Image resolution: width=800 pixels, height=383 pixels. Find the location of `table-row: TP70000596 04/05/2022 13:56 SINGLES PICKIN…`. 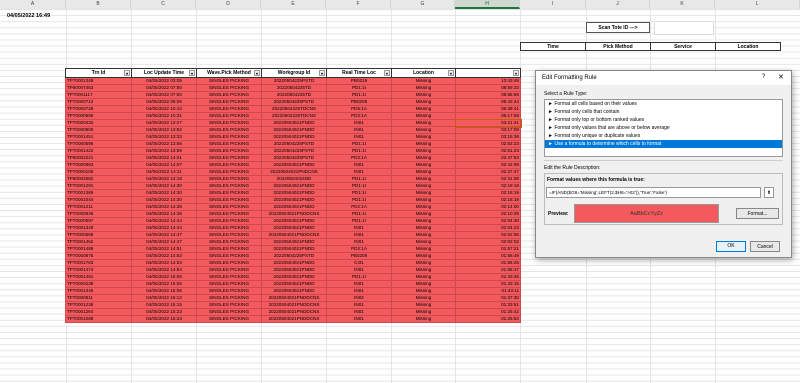

table-row: TP70000596 04/05/2022 13:56 SINGLES PICKIN… is located at coordinates (293, 144).